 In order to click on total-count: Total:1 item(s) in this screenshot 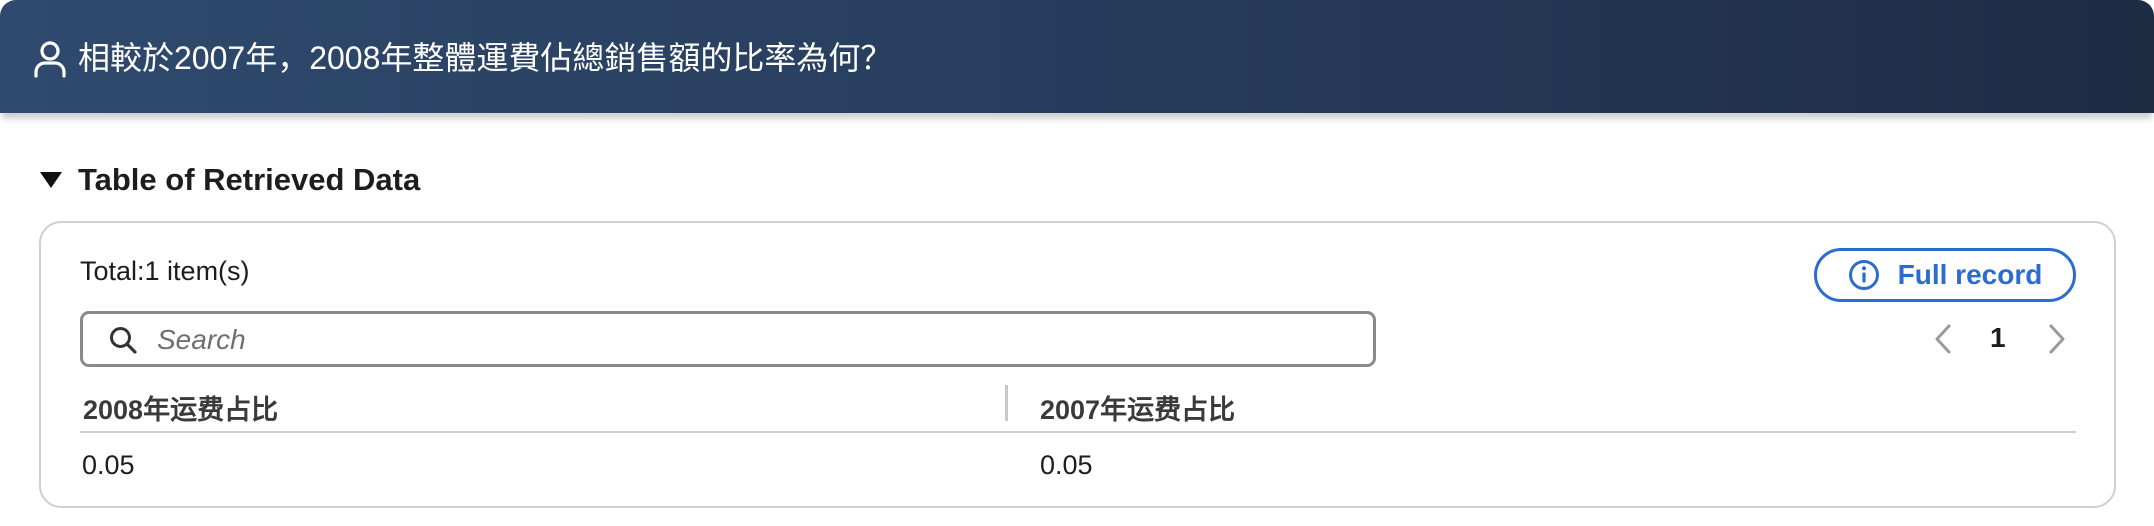, I will do `click(165, 271)`.